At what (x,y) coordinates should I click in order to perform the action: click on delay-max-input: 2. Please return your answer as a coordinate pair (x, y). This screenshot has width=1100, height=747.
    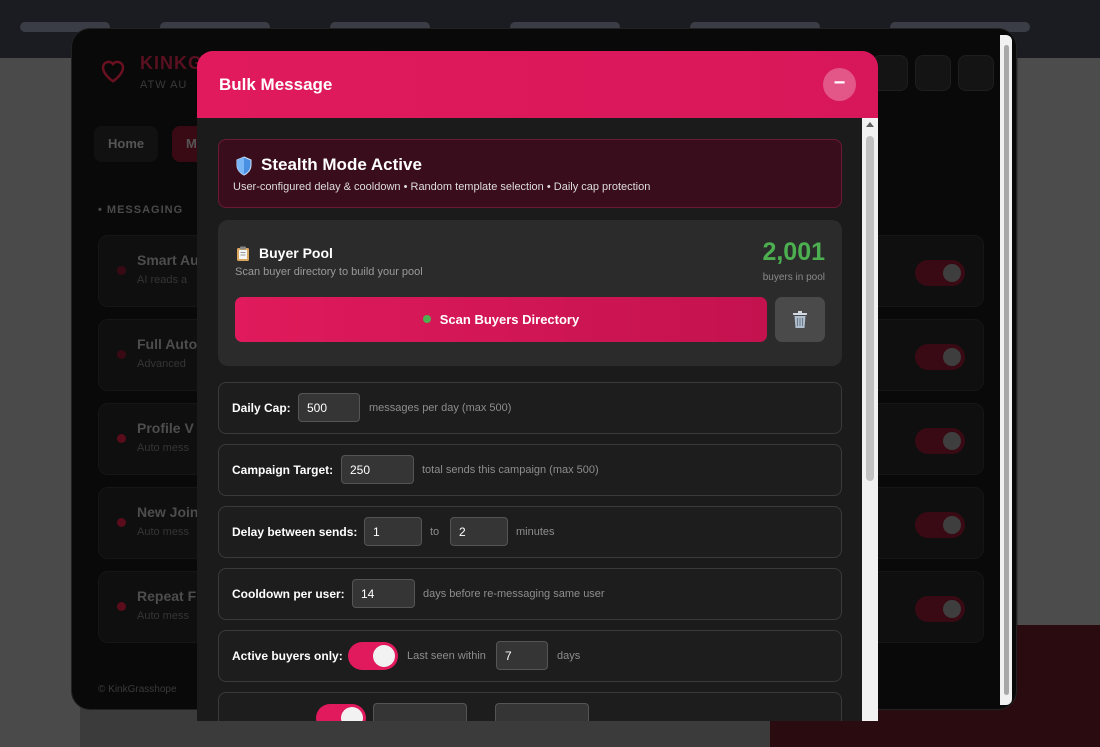
    Looking at the image, I should click on (479, 531).